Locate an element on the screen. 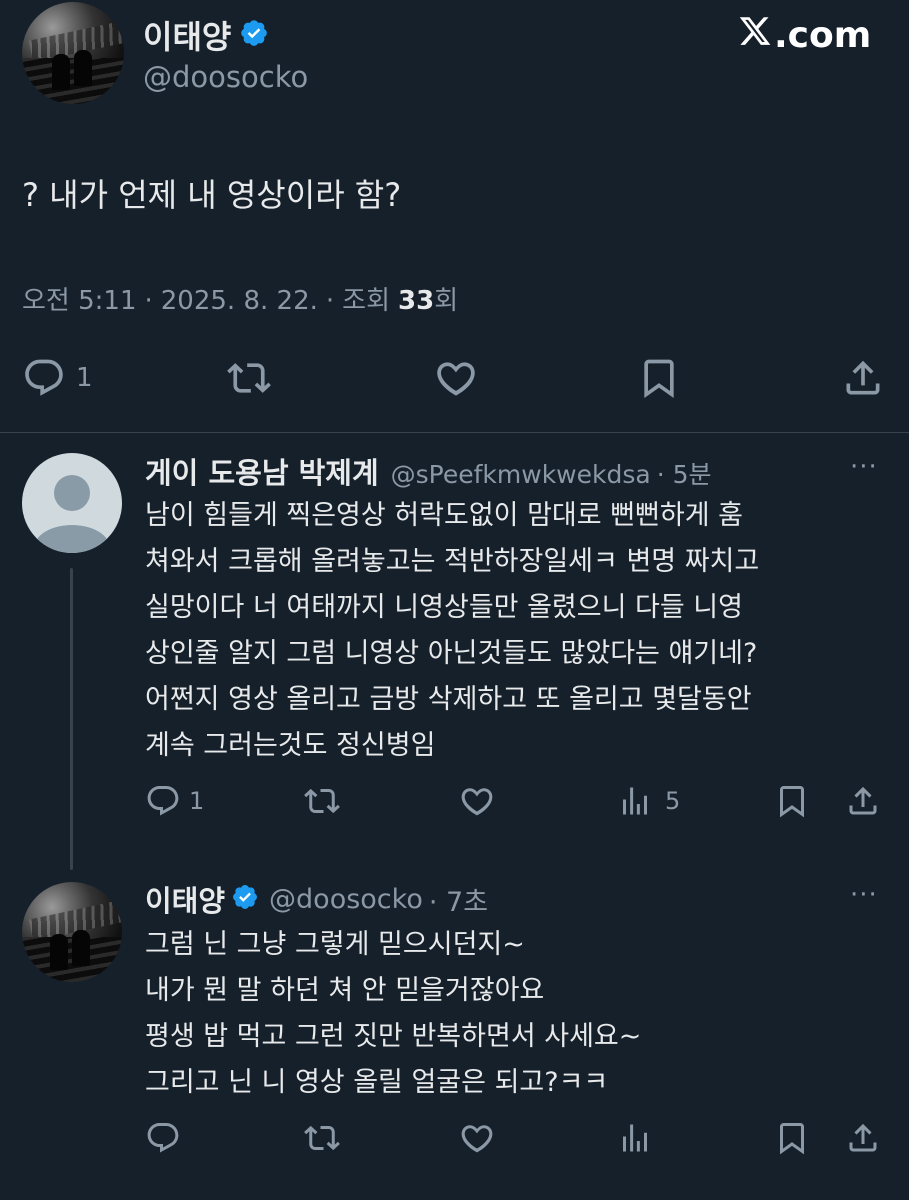 Image resolution: width=909 pixels, height=1200 pixels. main-author-avatar is located at coordinates (73, 53).